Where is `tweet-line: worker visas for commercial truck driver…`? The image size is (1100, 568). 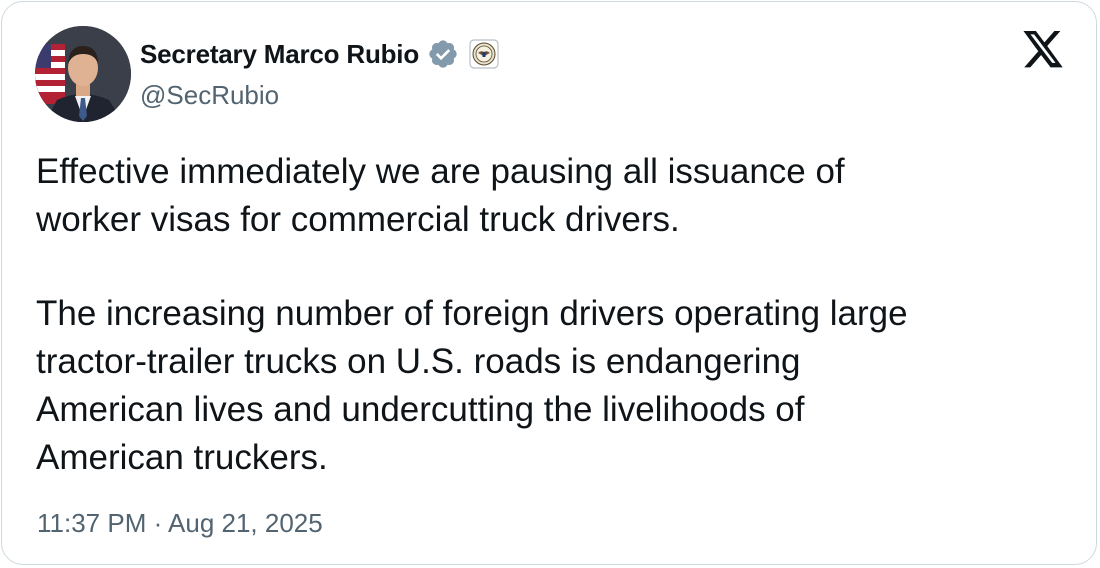 tweet-line: worker visas for commercial truck driver… is located at coordinates (358, 219).